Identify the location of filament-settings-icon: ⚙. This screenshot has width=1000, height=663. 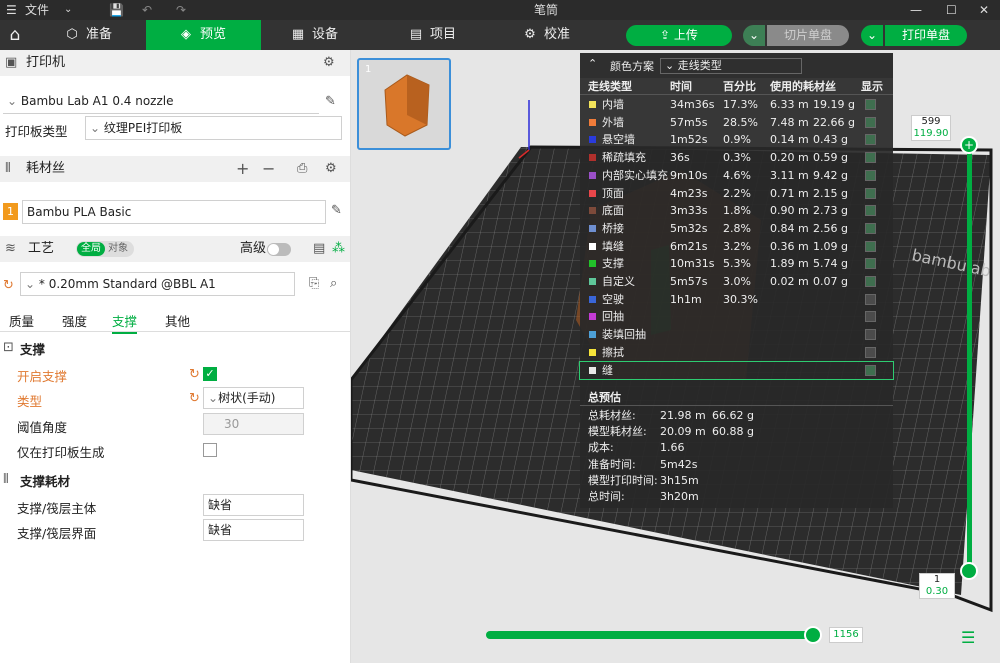
(331, 169).